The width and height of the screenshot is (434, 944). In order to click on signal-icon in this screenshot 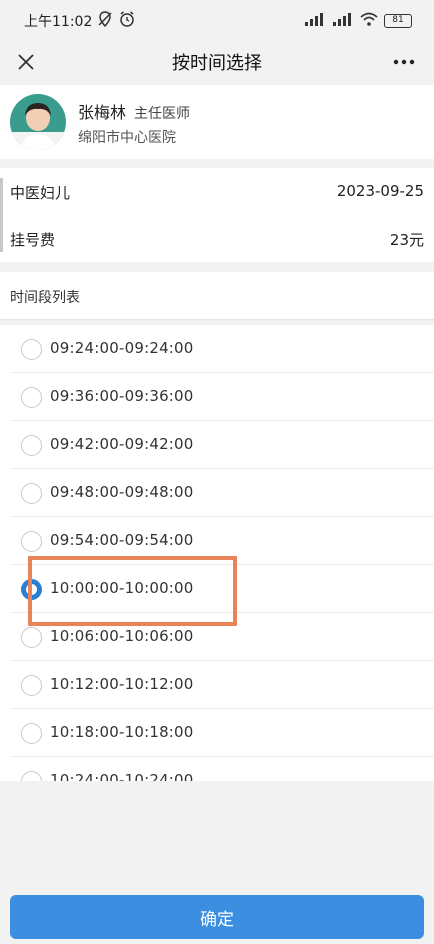, I will do `click(315, 20)`.